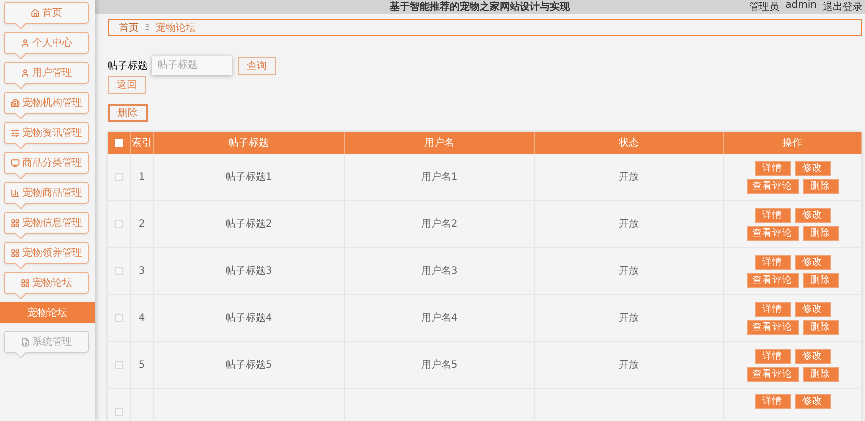  What do you see at coordinates (793, 143) in the screenshot?
I see `column-header: 操作` at bounding box center [793, 143].